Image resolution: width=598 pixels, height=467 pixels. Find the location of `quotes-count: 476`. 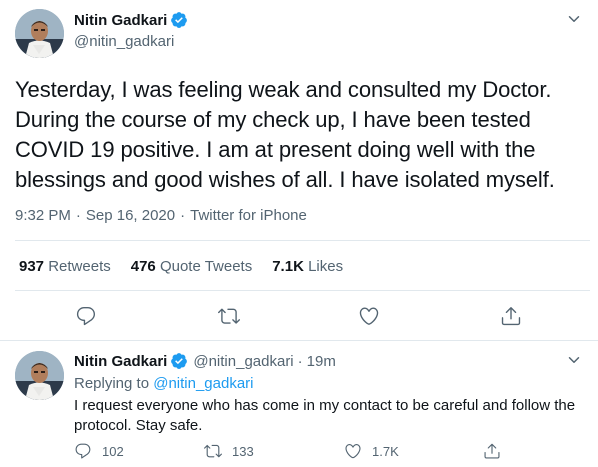

quotes-count: 476 is located at coordinates (143, 266).